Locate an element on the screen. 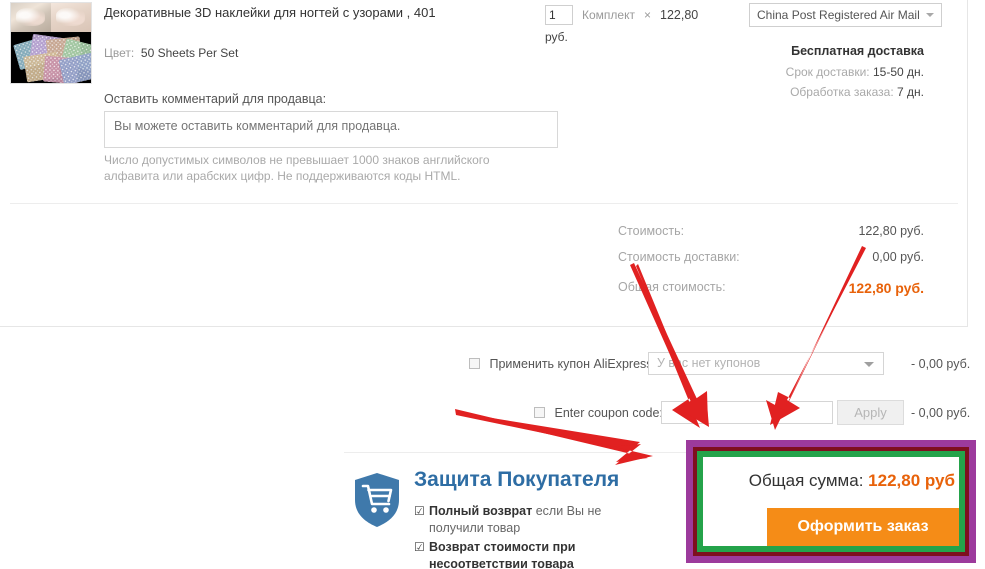 This screenshot has width=985, height=569. delivery-time-label: Срок доставки: is located at coordinates (827, 72).